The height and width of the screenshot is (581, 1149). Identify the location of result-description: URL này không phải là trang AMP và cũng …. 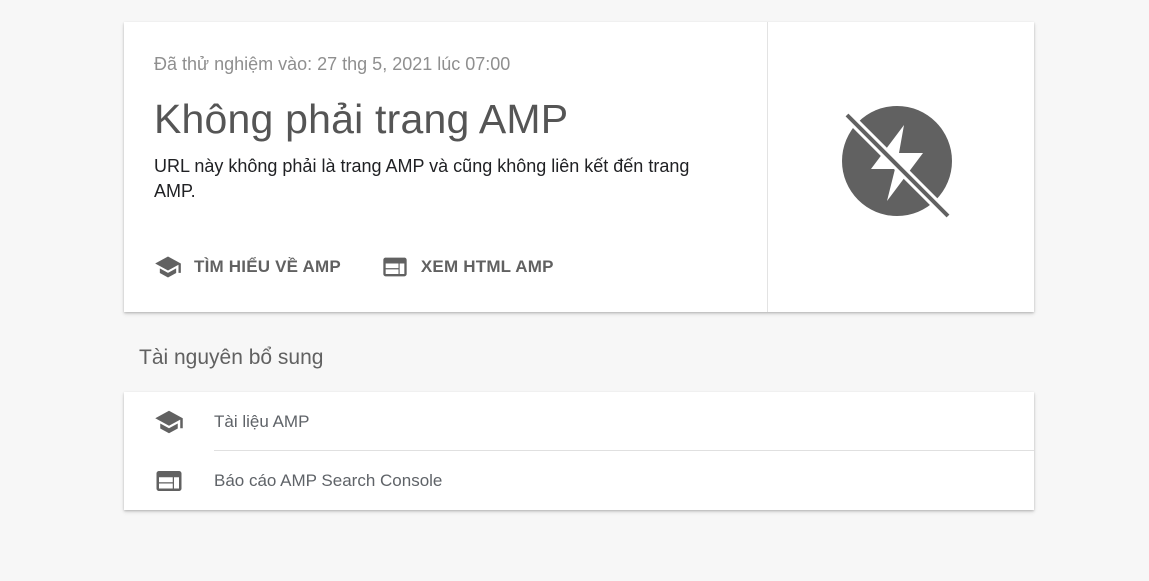
(422, 178).